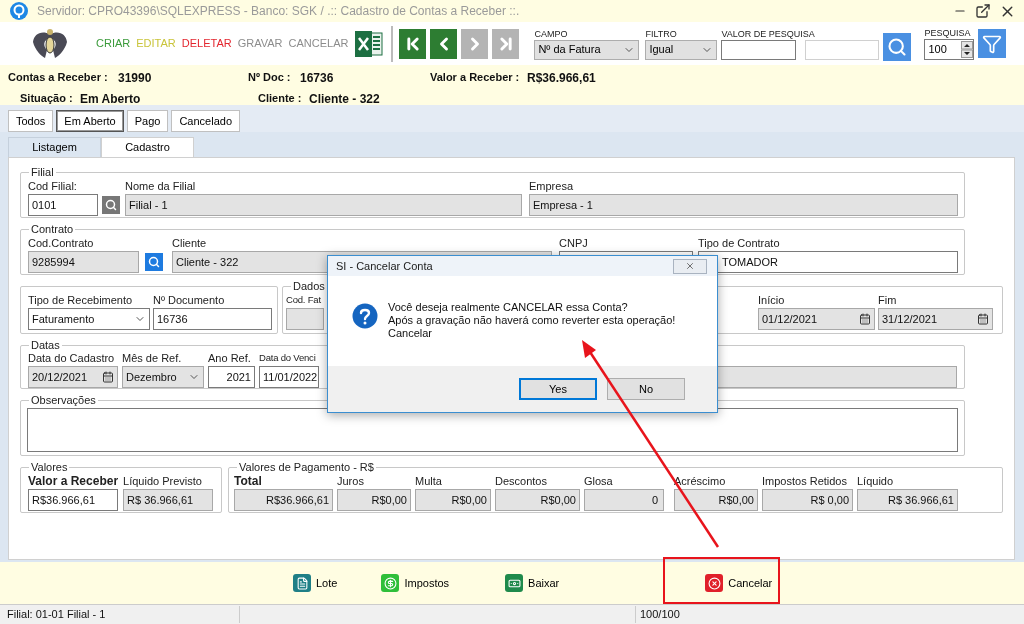  I want to click on toolbar-action: DELETAR, so click(206, 43).